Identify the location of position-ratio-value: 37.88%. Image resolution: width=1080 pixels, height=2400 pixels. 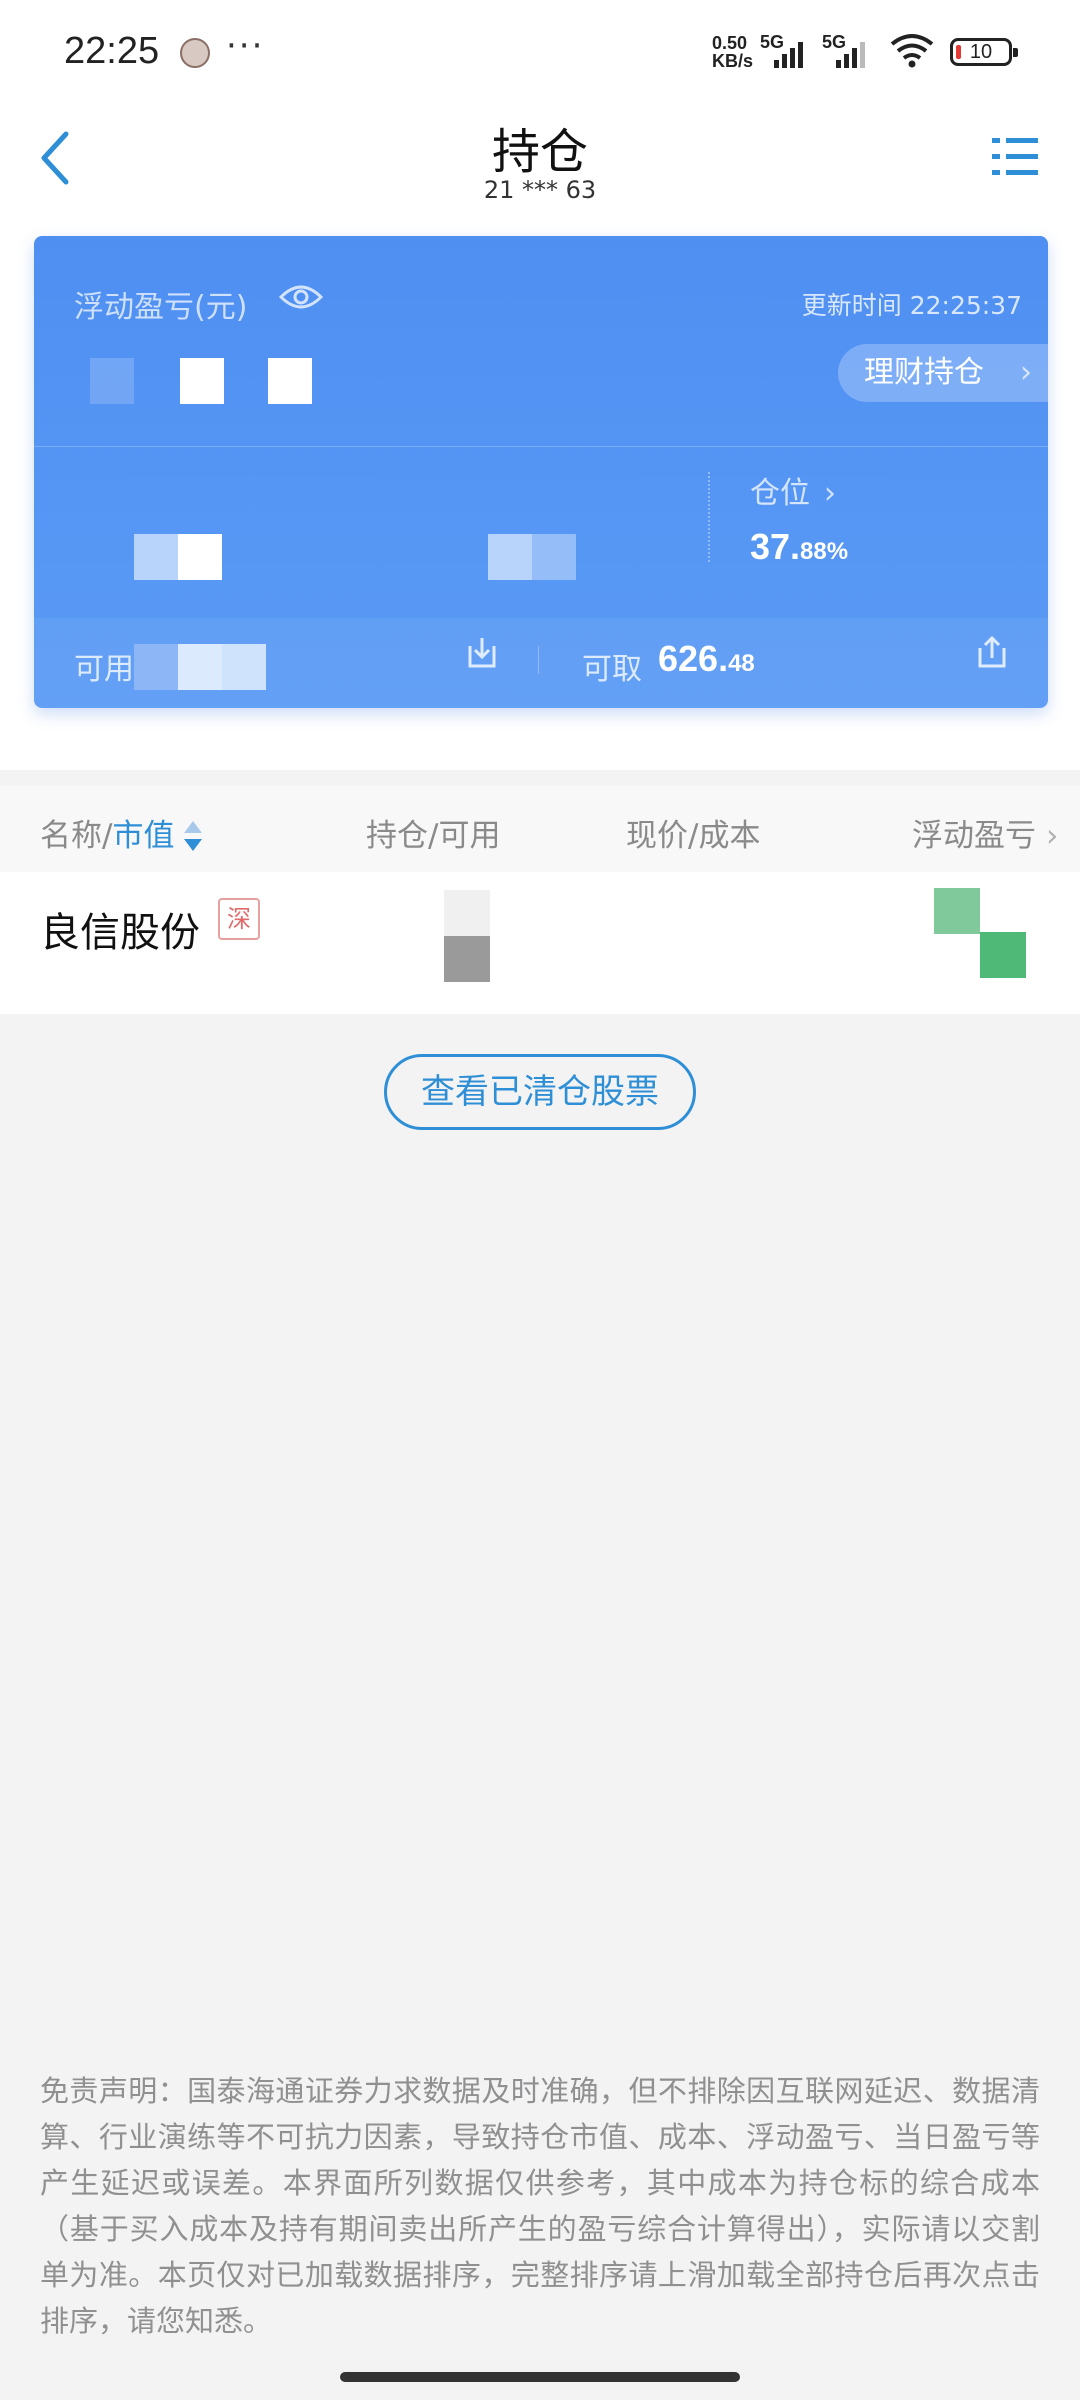
(799, 547).